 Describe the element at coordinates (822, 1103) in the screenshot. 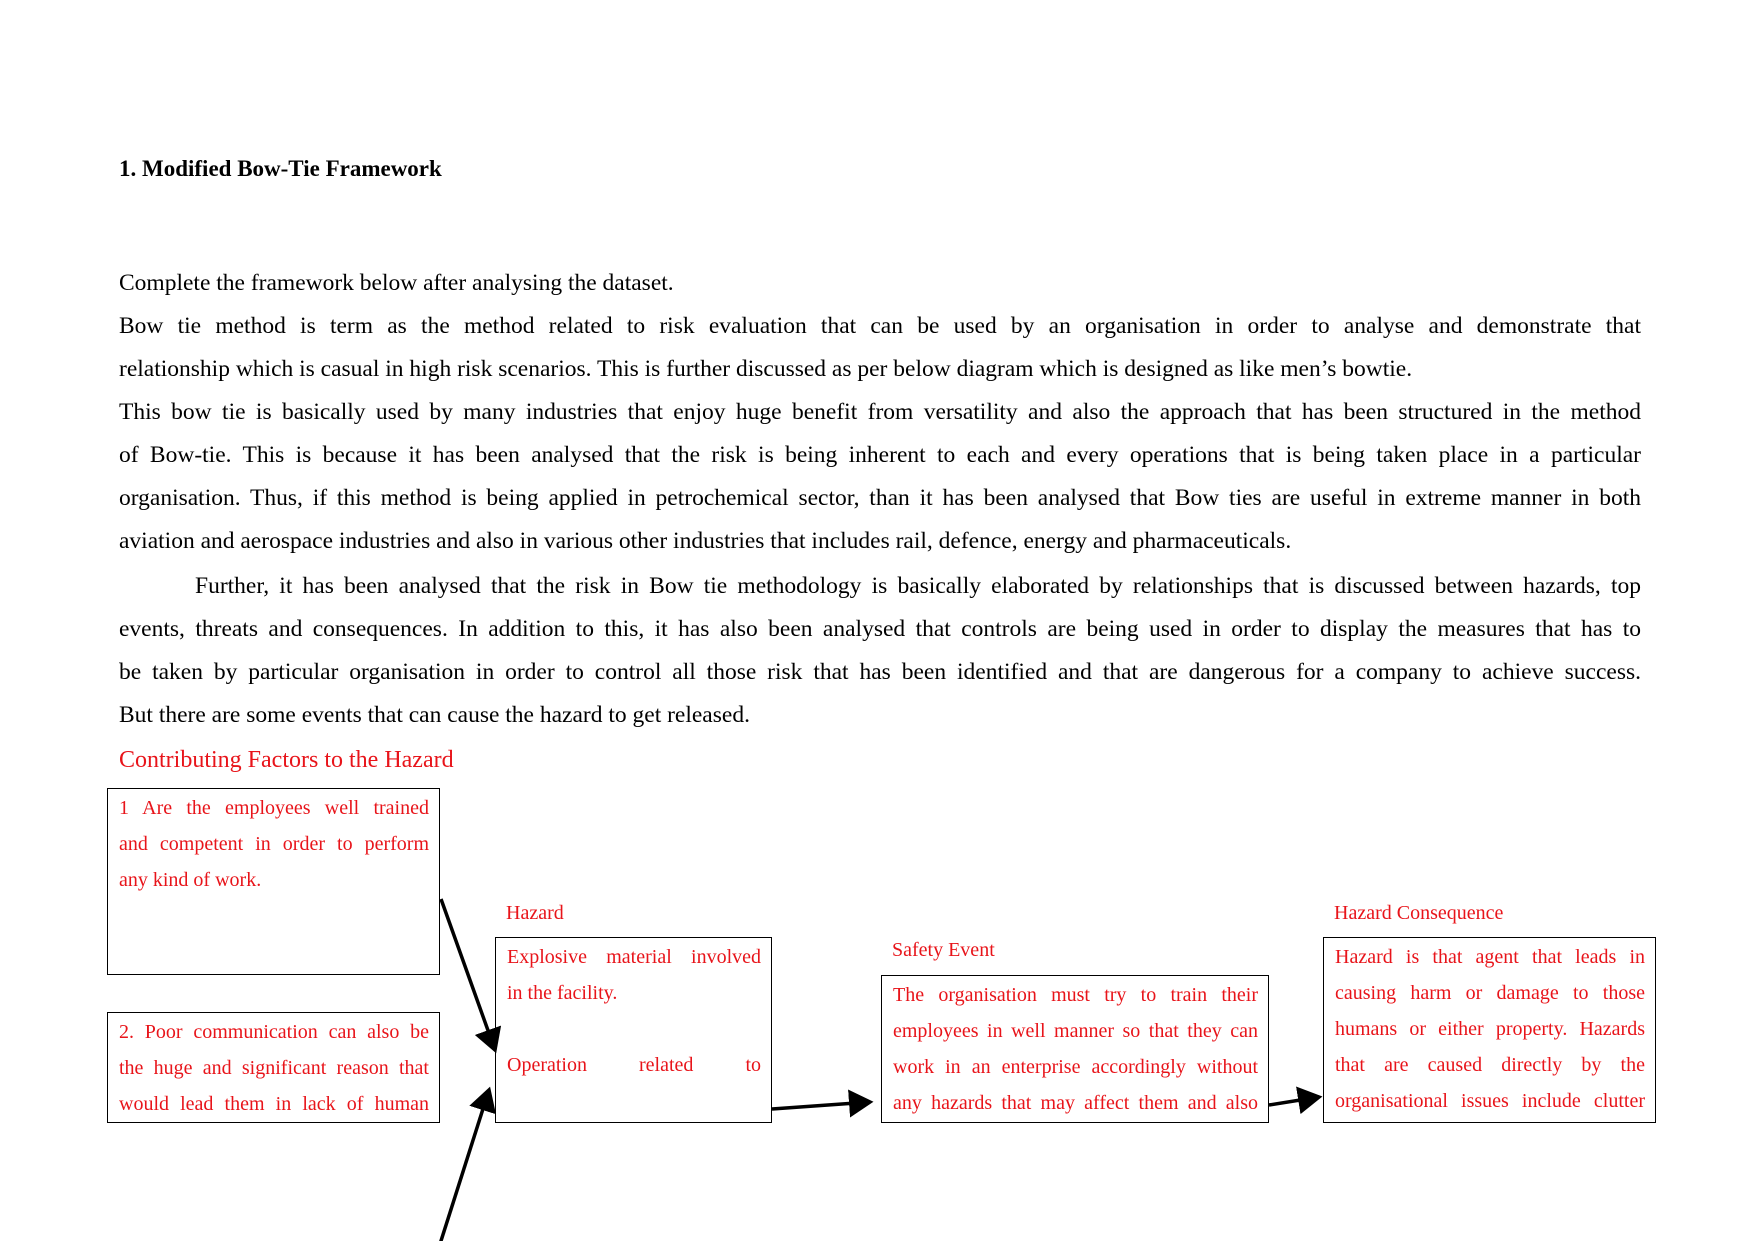

I see `arrow-hazard-to-safety-event` at that location.